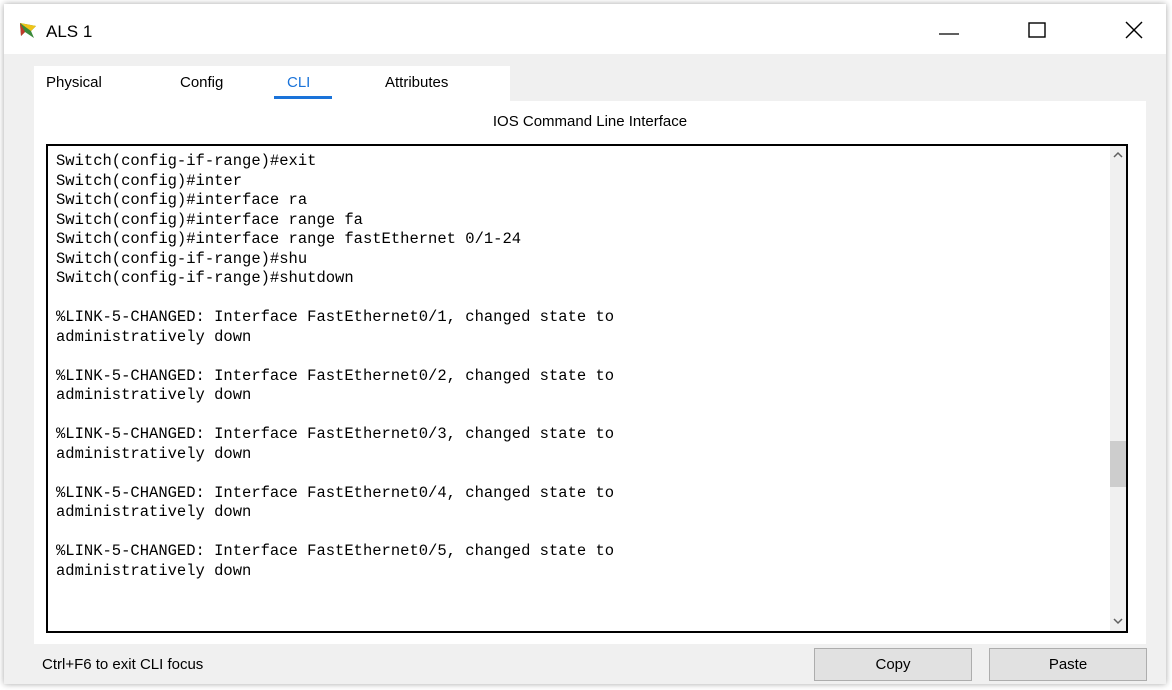 The width and height of the screenshot is (1172, 690). I want to click on terminal-line: Switch(config)#interface range fa, so click(209, 219).